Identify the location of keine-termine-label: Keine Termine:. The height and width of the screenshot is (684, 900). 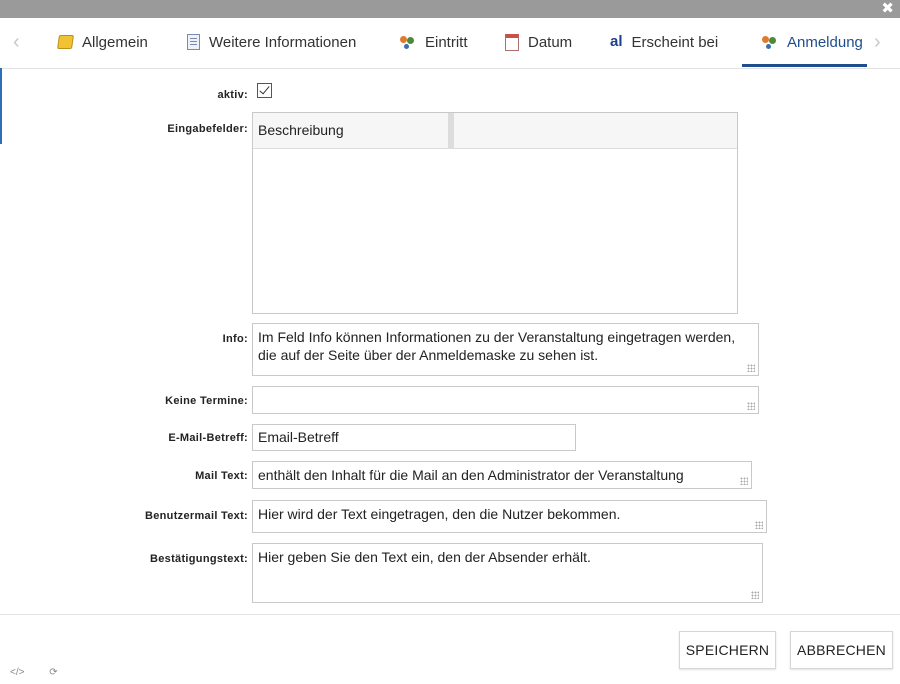
(206, 401).